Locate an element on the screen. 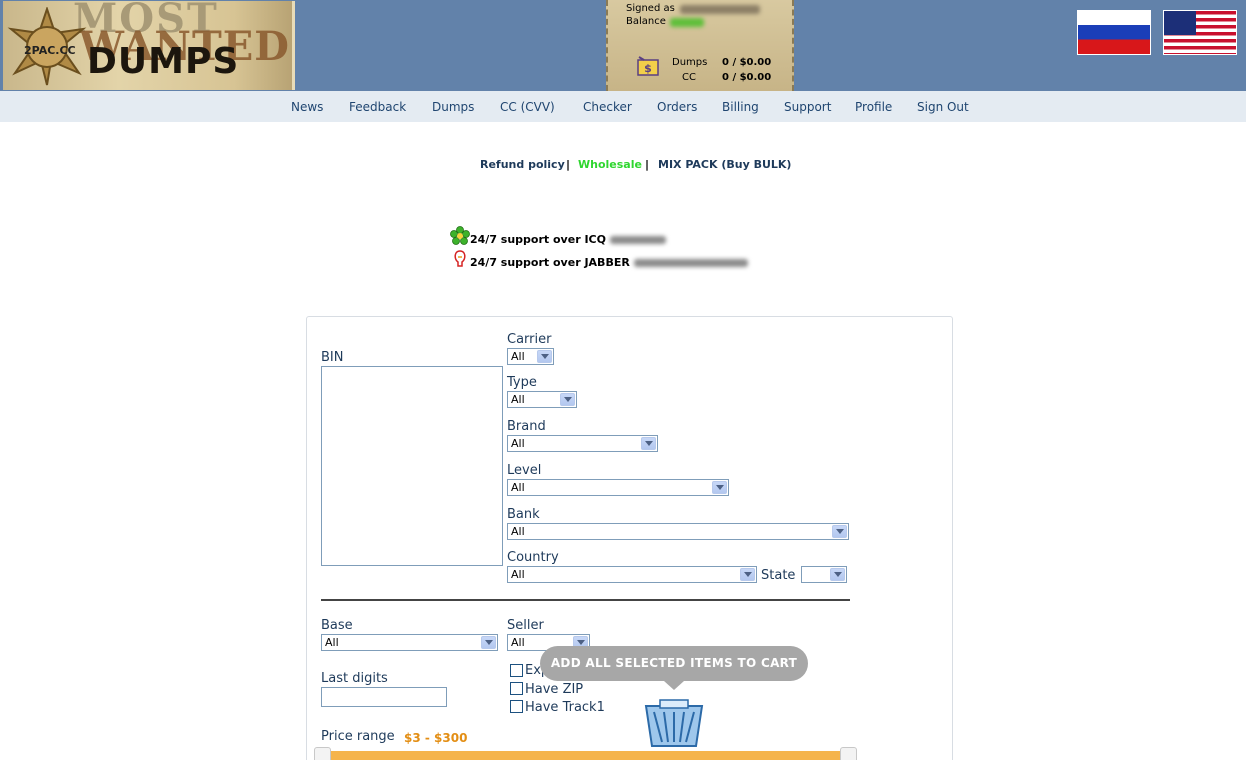 The image size is (1246, 760). wholesale-link: Wholesale is located at coordinates (610, 164).